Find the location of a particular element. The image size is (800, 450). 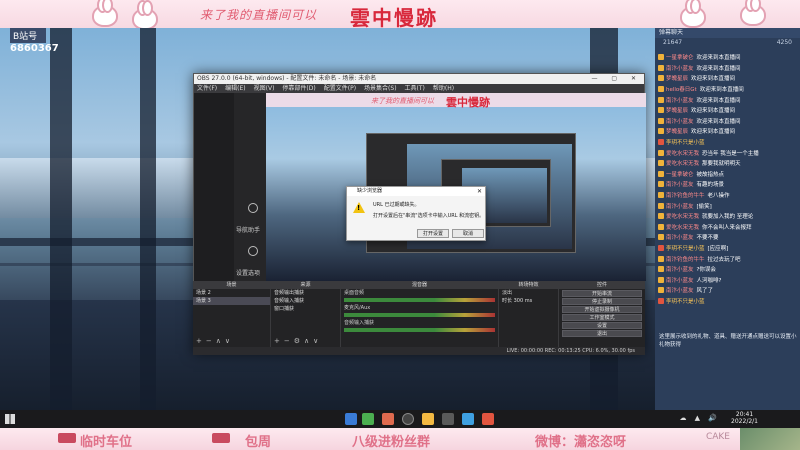

chat-message: 爱吃水宋无我 恐当年 我当是一个主播 is located at coordinates (727, 152).